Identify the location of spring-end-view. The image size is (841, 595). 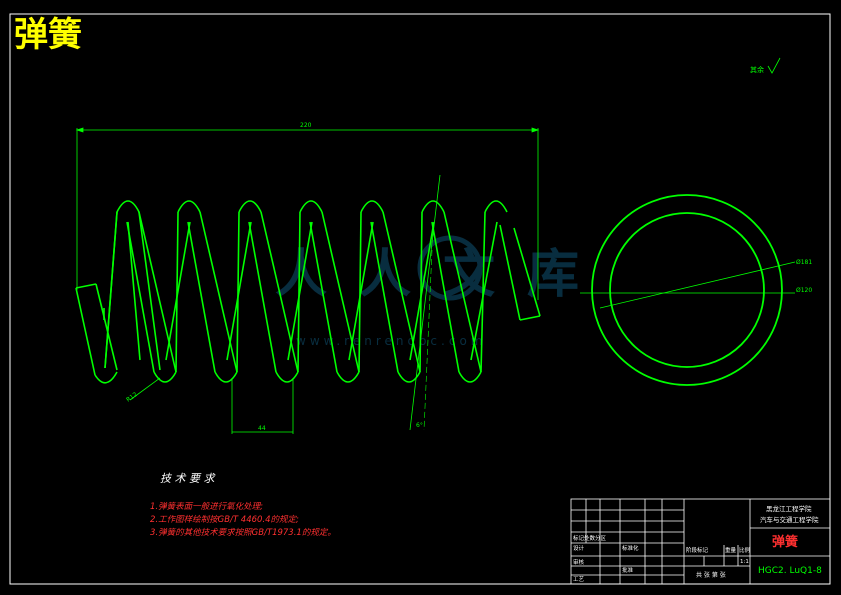
(687, 290).